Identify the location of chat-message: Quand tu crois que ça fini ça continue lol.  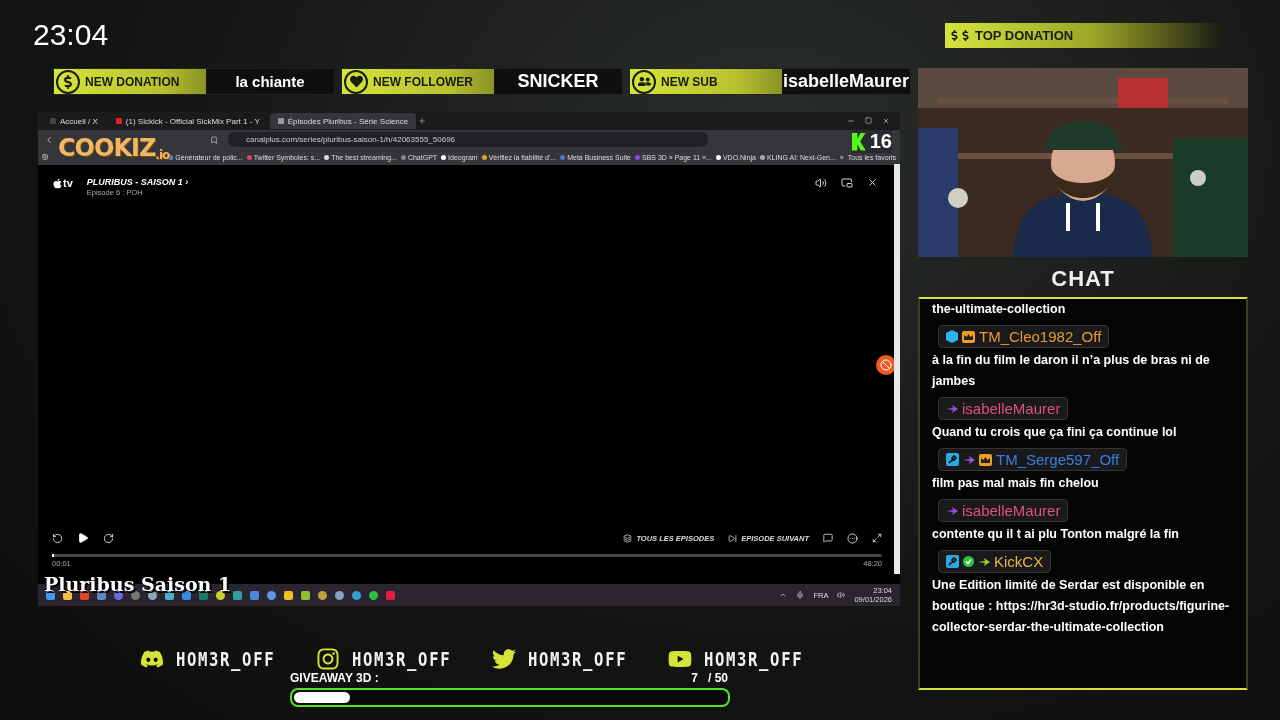
(1054, 432).